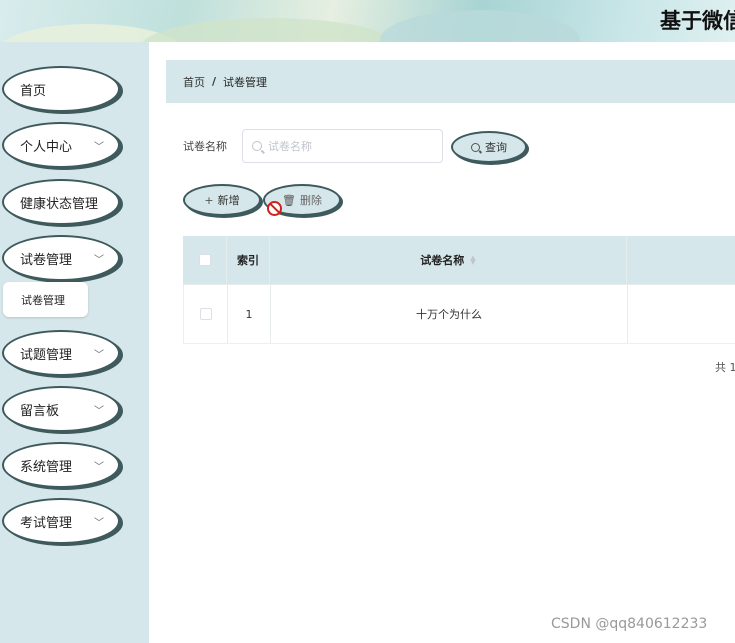  What do you see at coordinates (274, 208) in the screenshot?
I see `not-allowed-cursor-icon` at bounding box center [274, 208].